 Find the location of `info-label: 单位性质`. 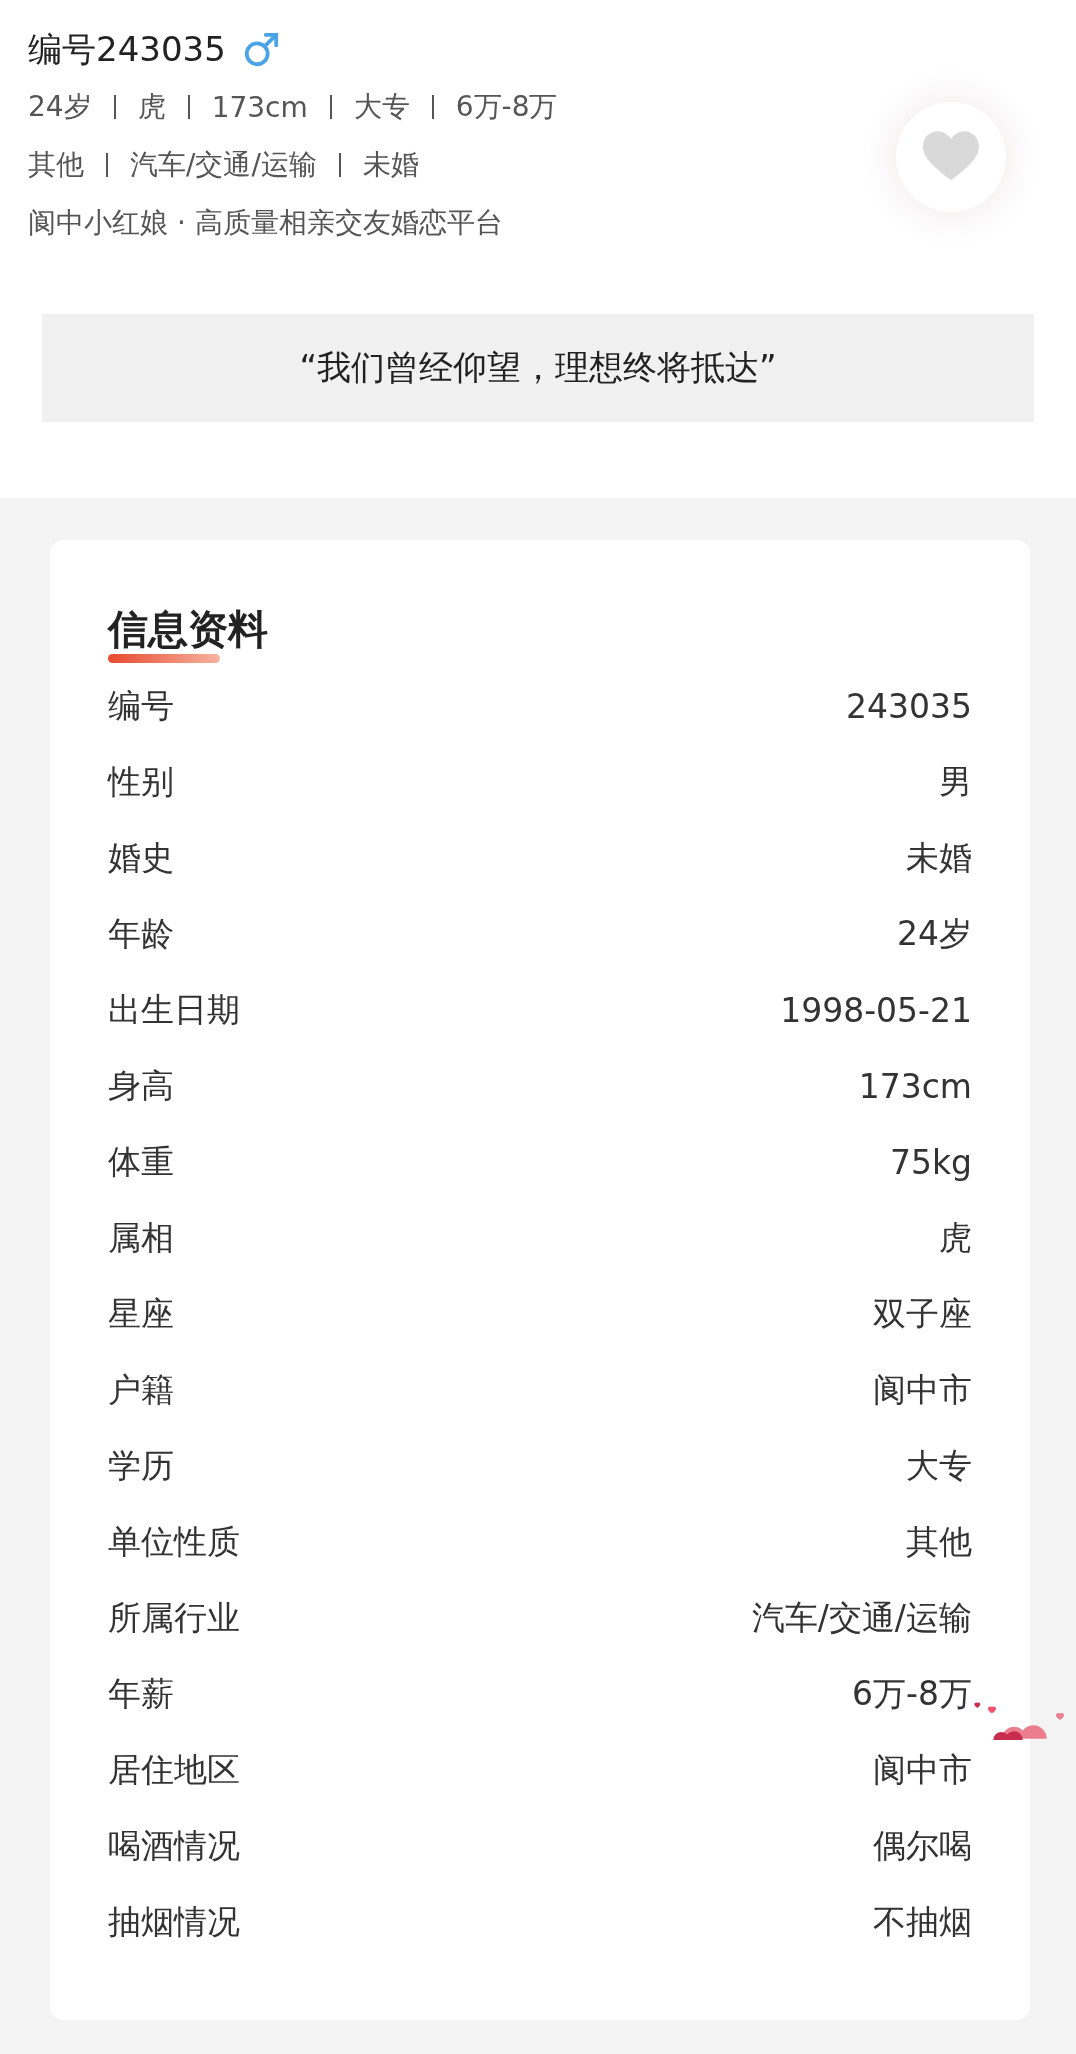

info-label: 单位性质 is located at coordinates (174, 1541).